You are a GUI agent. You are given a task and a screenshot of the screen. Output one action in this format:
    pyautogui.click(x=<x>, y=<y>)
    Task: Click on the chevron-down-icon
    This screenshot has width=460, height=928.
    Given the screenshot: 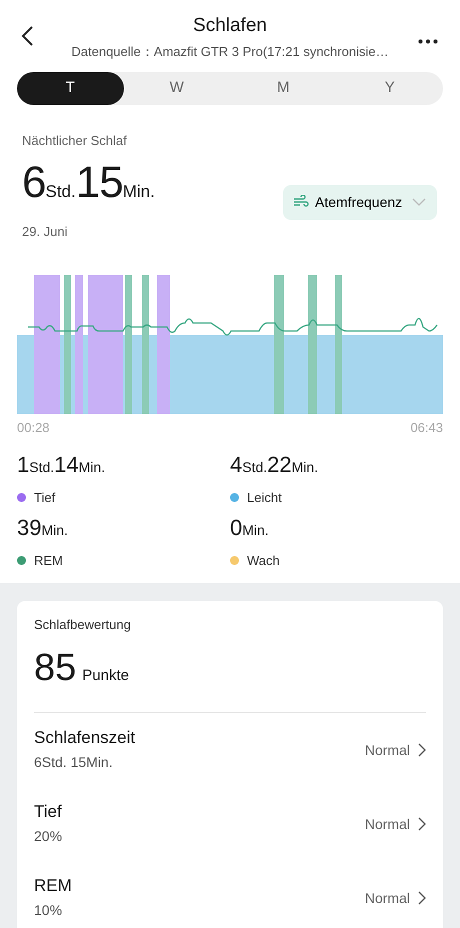 What is the action you would take?
    pyautogui.click(x=419, y=202)
    